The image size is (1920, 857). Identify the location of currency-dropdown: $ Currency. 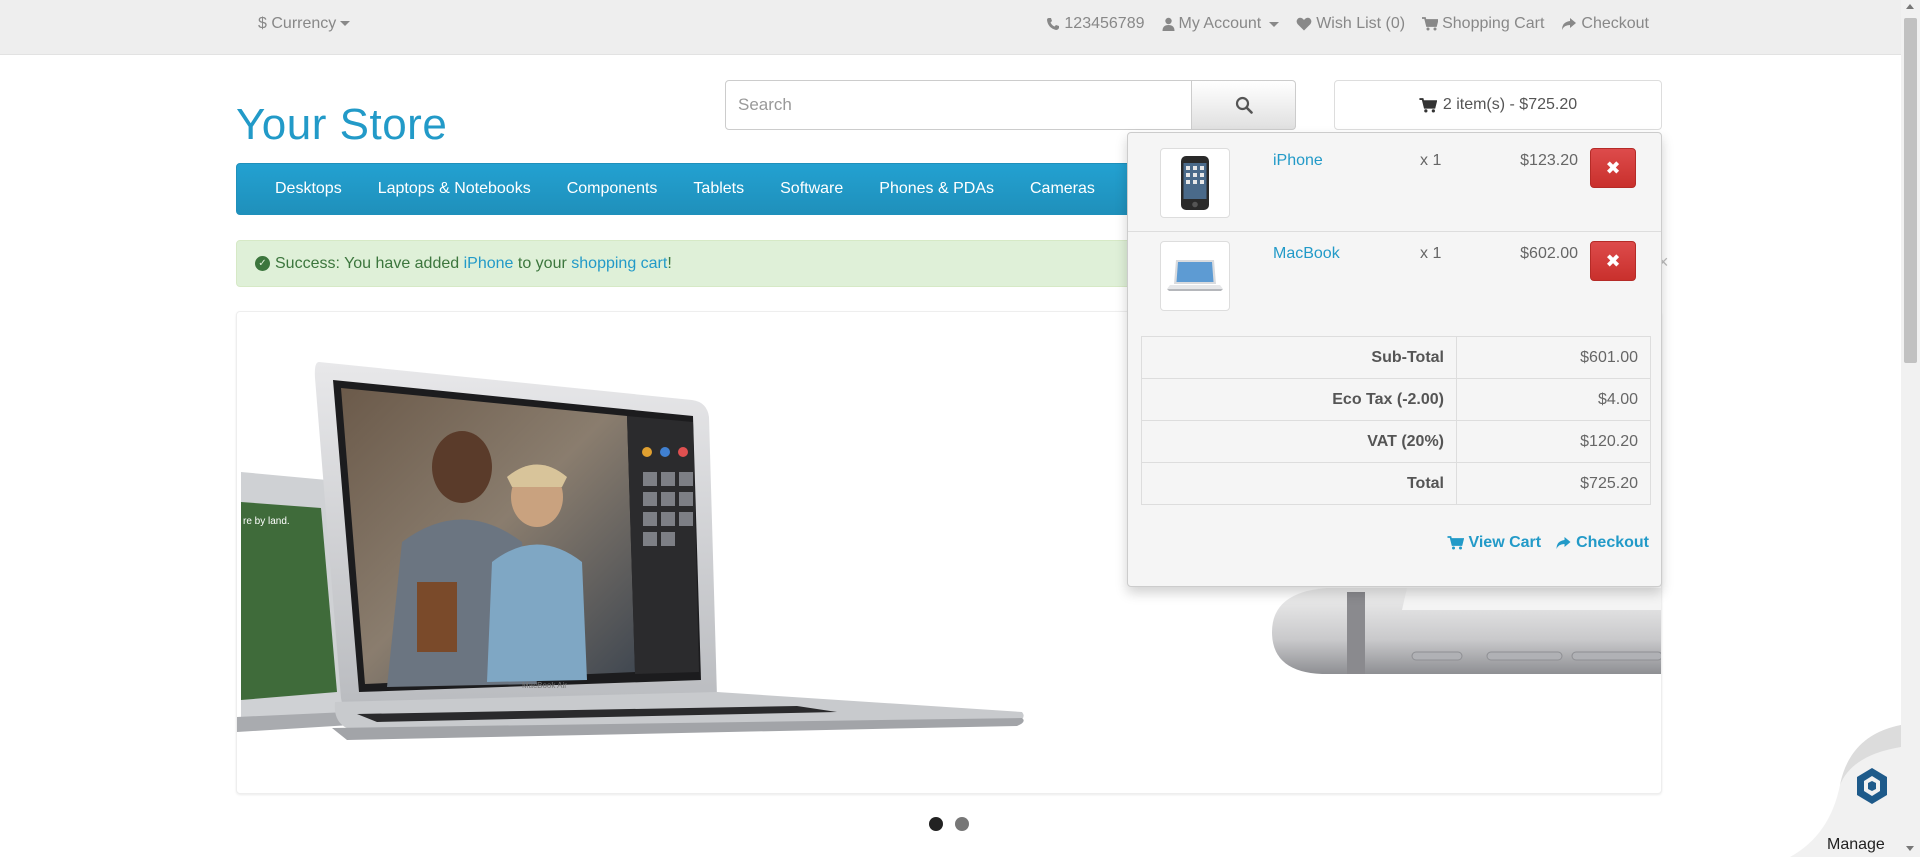
(304, 24).